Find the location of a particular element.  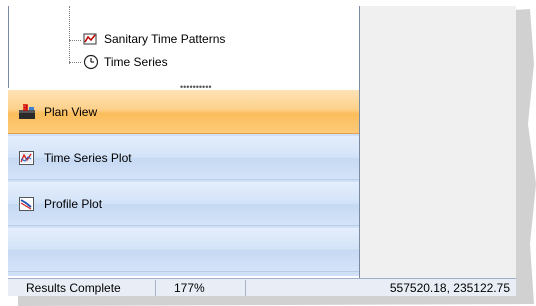

clock-icon is located at coordinates (91, 62).